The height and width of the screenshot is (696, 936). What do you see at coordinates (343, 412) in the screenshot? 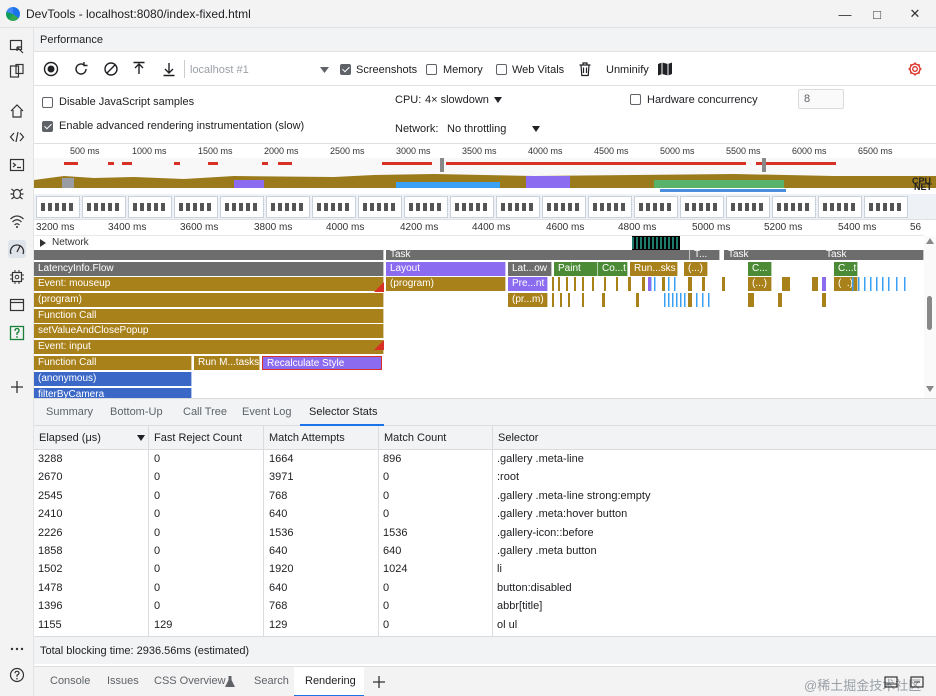
I see `tab-selector-stats: Selector Stats` at bounding box center [343, 412].